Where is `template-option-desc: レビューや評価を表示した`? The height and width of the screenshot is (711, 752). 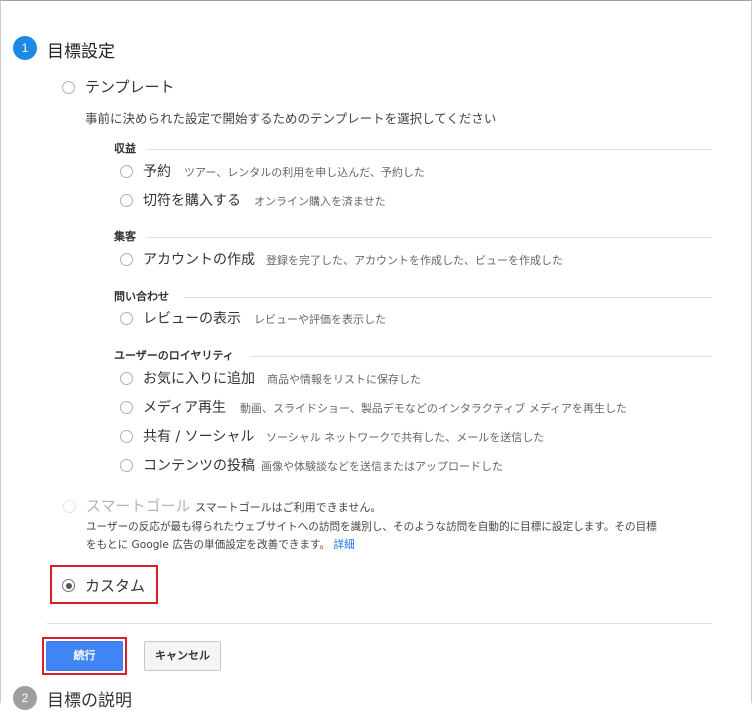
template-option-desc: レビューや評価を表示した is located at coordinates (320, 319).